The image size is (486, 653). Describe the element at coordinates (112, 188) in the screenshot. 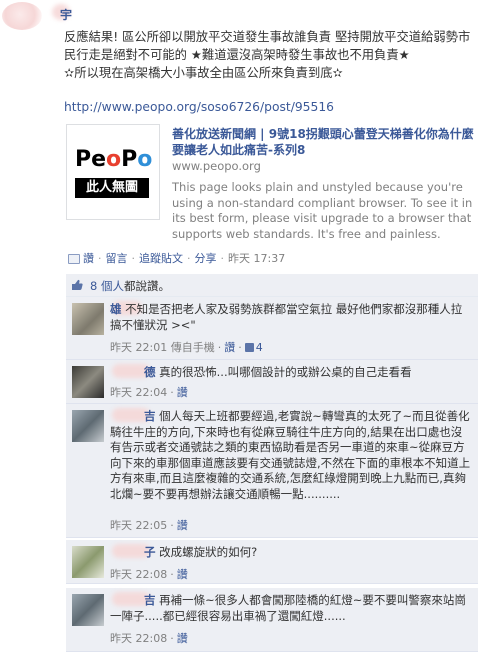

I see `thumbnail-caption: 此人無圖` at that location.